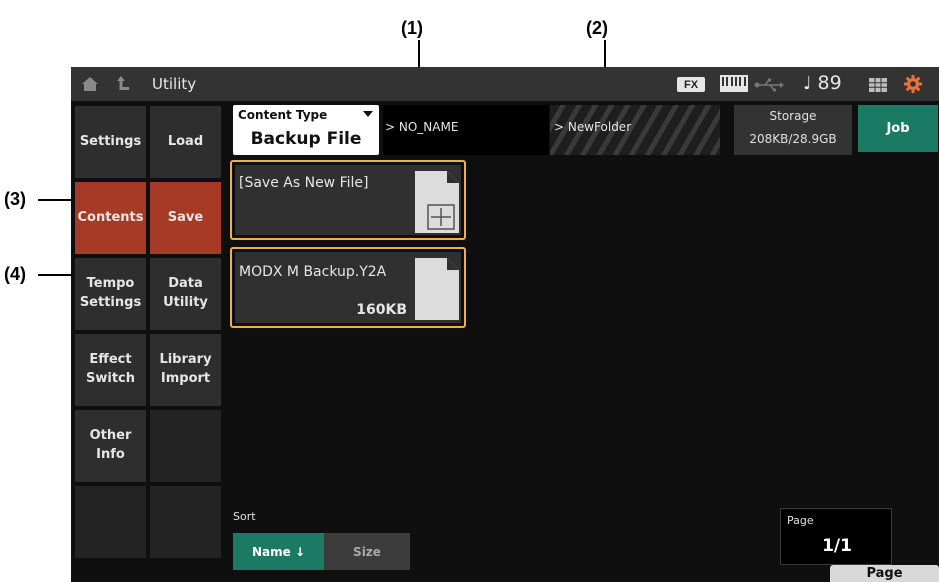 Image resolution: width=939 pixels, height=582 pixels. I want to click on top-bar: Utility FX ♩ 89, so click(505, 84).